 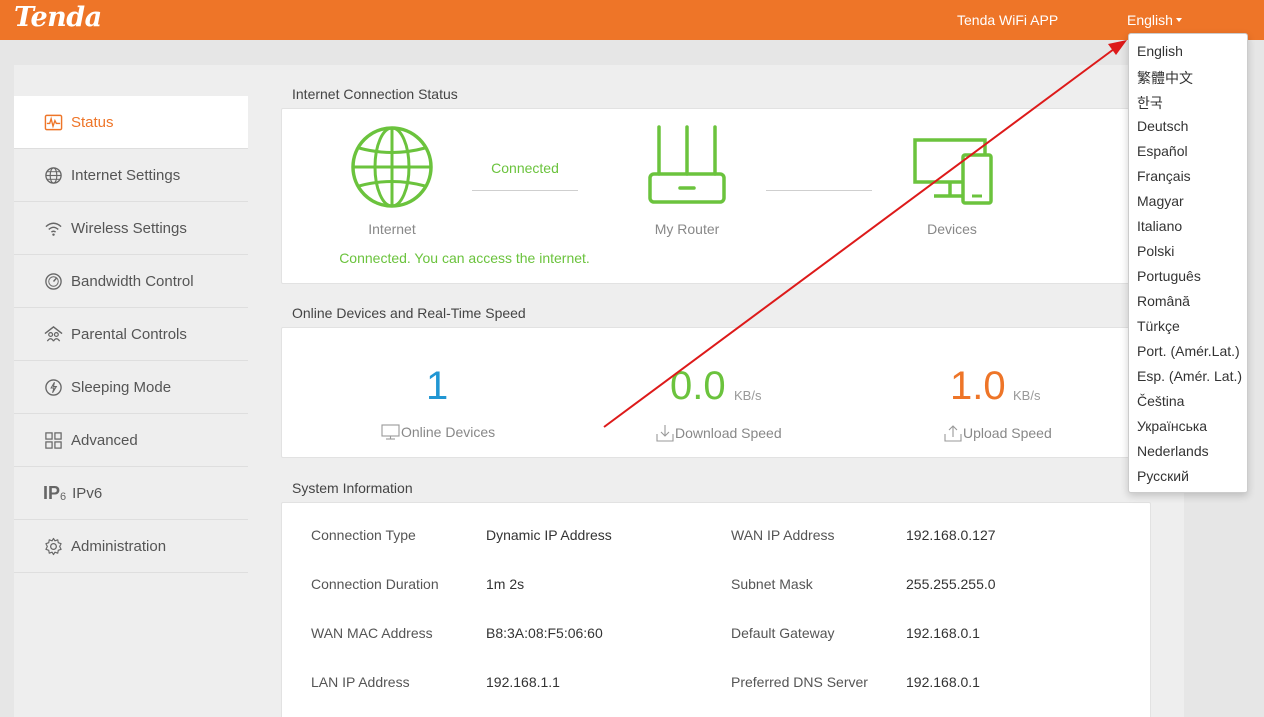 I want to click on sidebar-item-internet-settings: Internet Settings, so click(x=131, y=175).